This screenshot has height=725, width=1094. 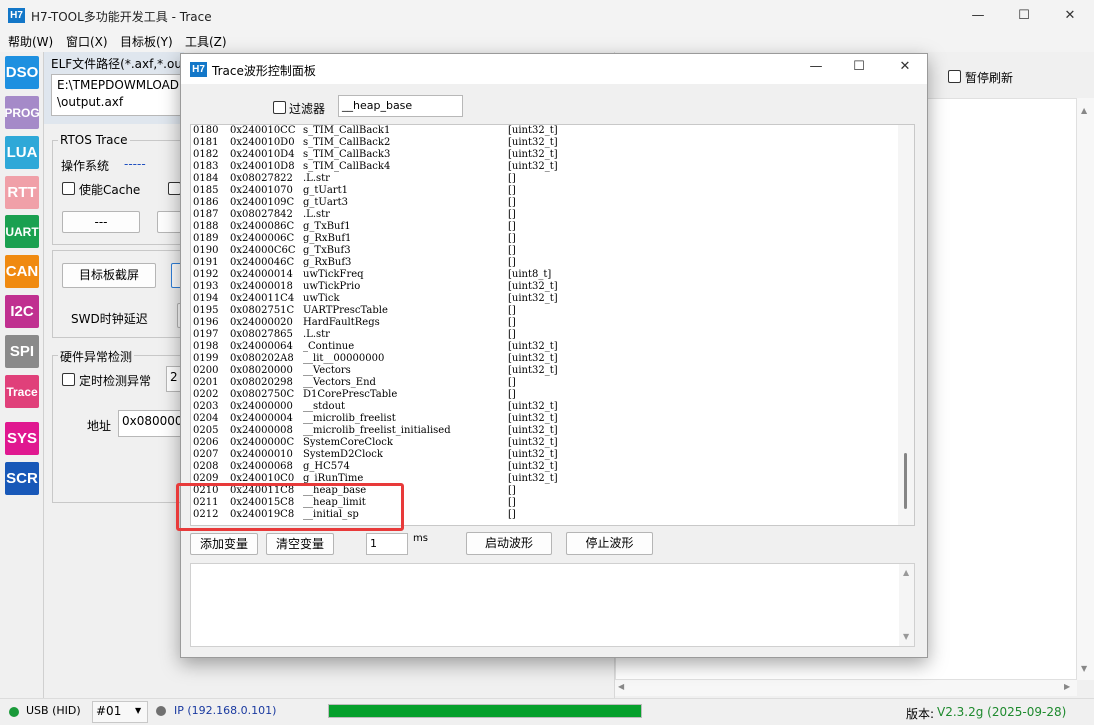 What do you see at coordinates (920, 714) in the screenshot?
I see `version-label: 版本:` at bounding box center [920, 714].